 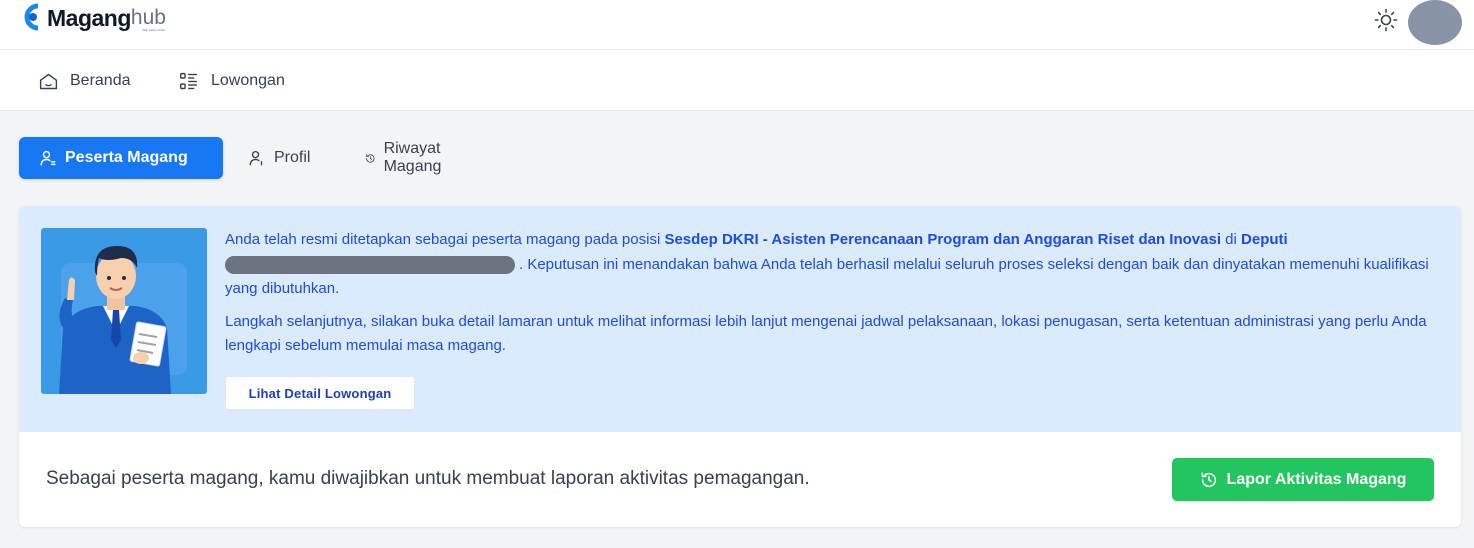 I want to click on nav-item-beranda: Beranda, so click(x=84, y=81).